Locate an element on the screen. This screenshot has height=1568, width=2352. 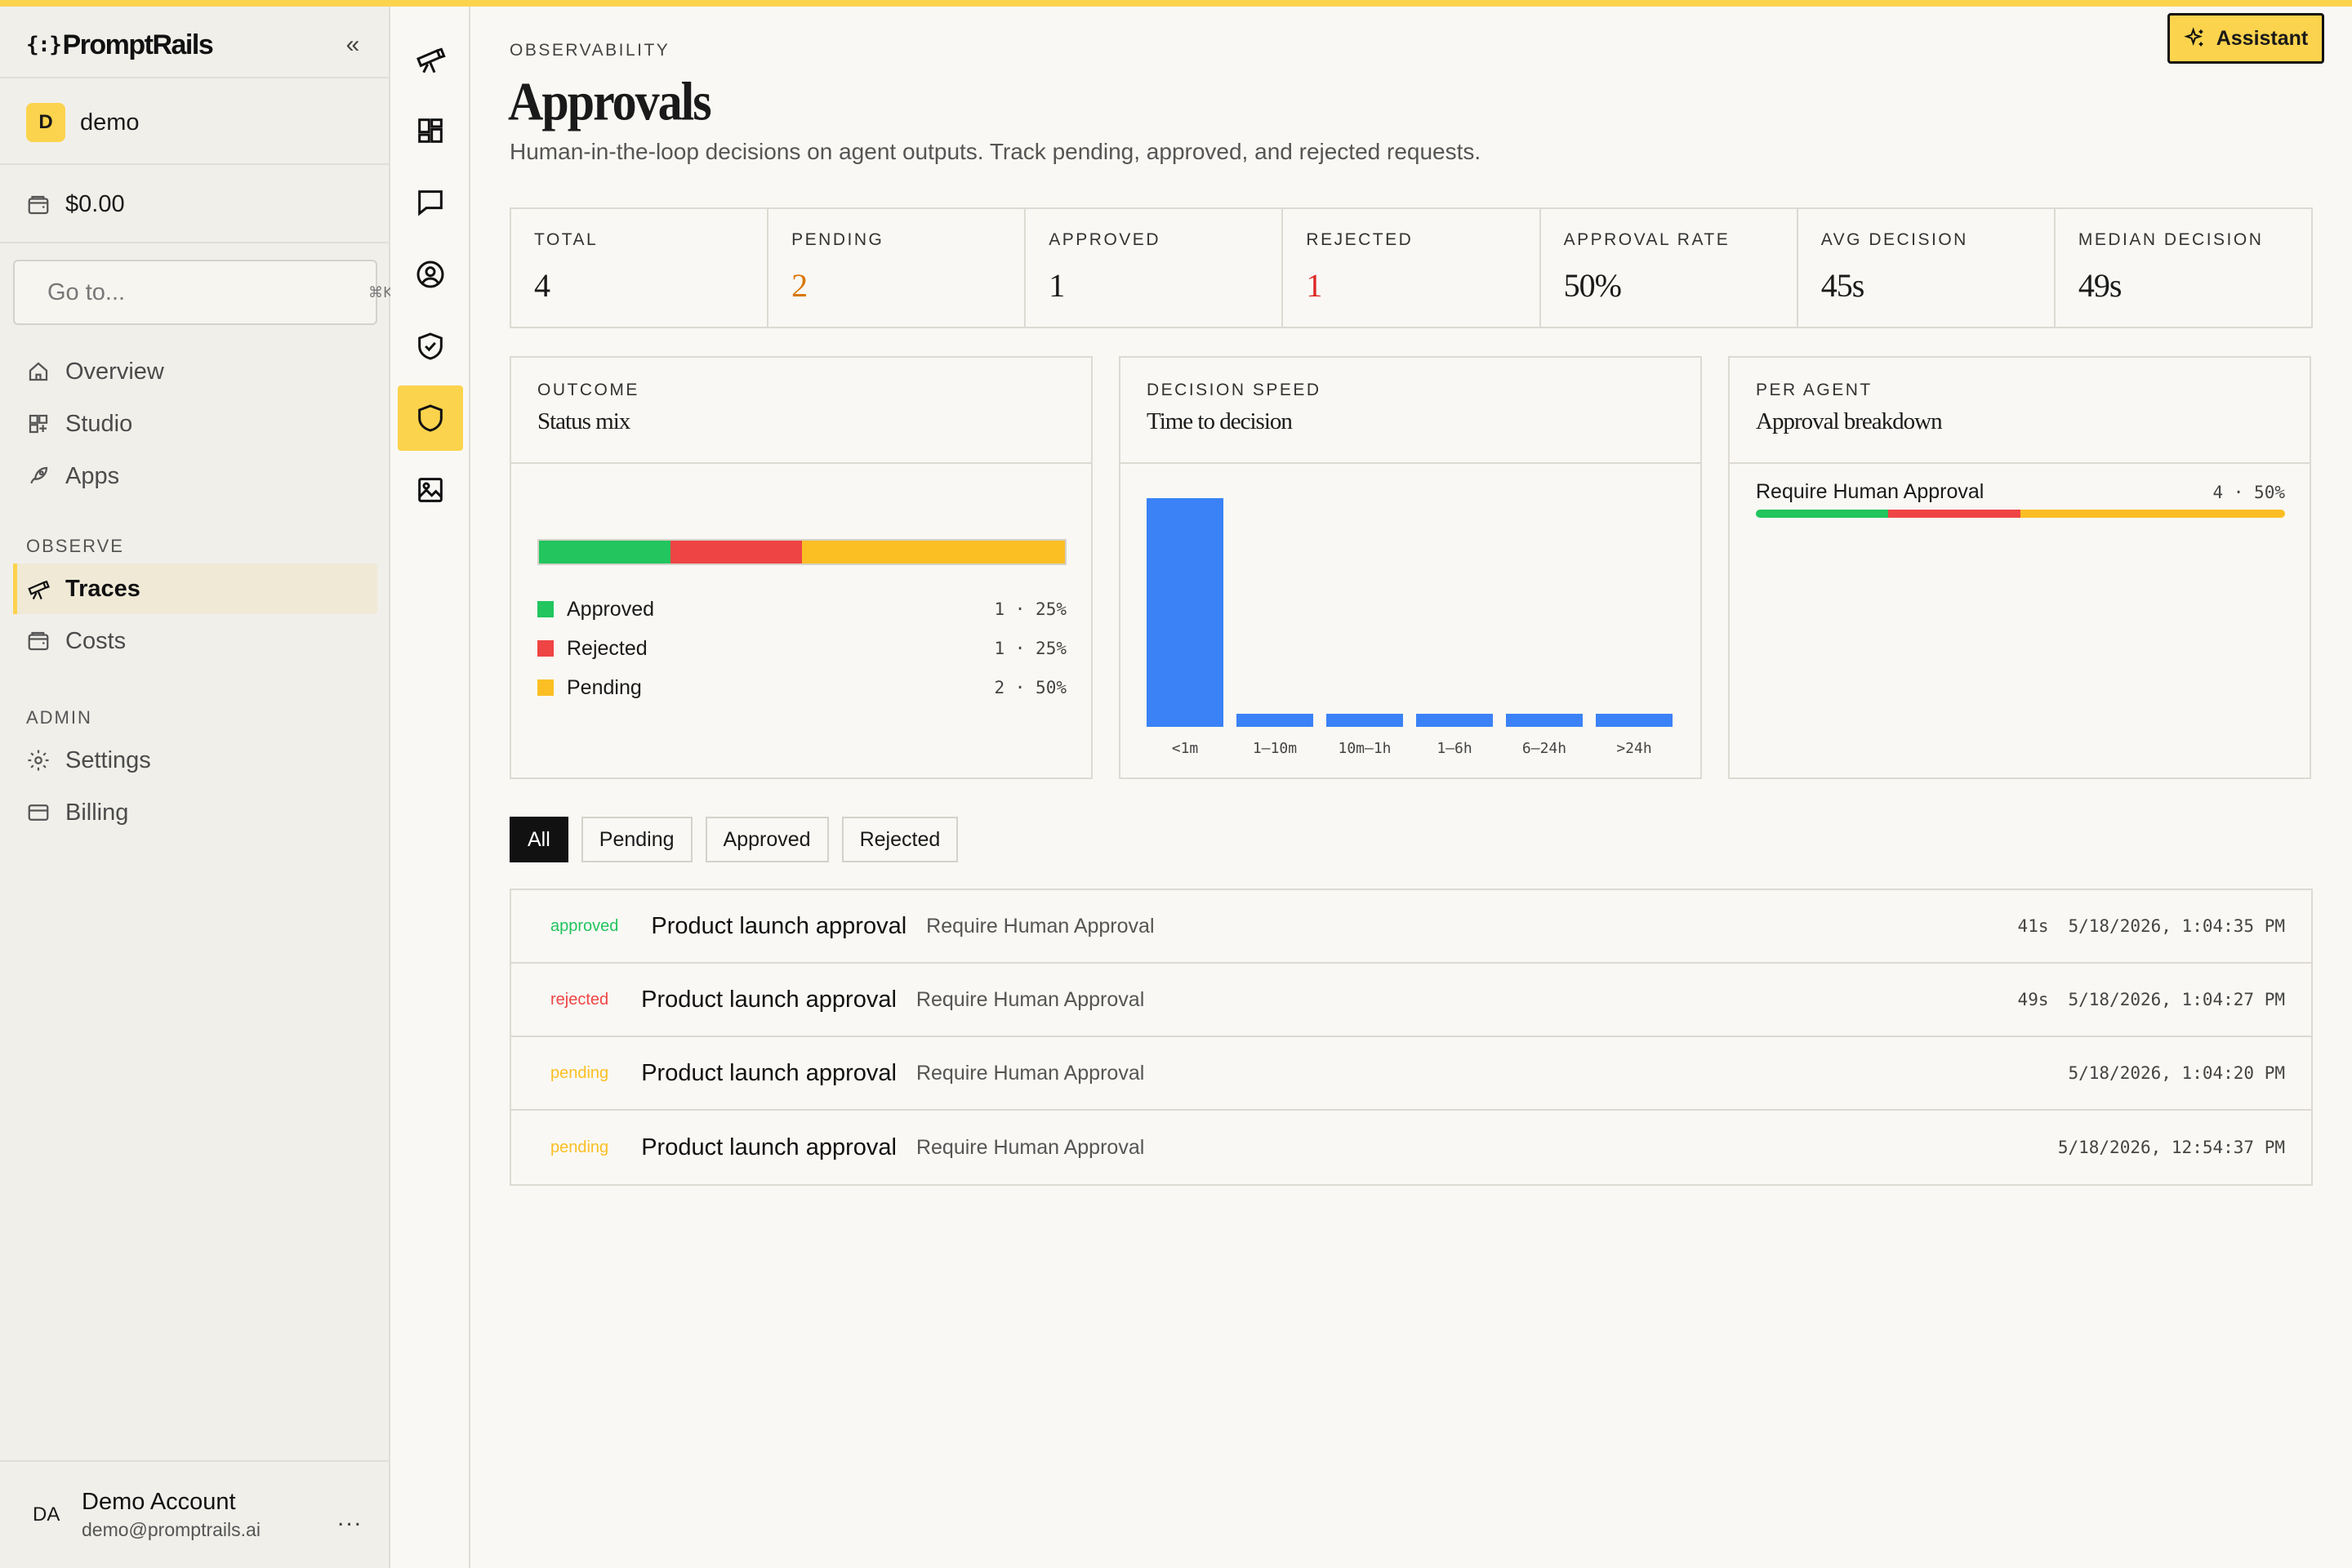
section-label-admin: ADMIN is located at coordinates (59, 717).